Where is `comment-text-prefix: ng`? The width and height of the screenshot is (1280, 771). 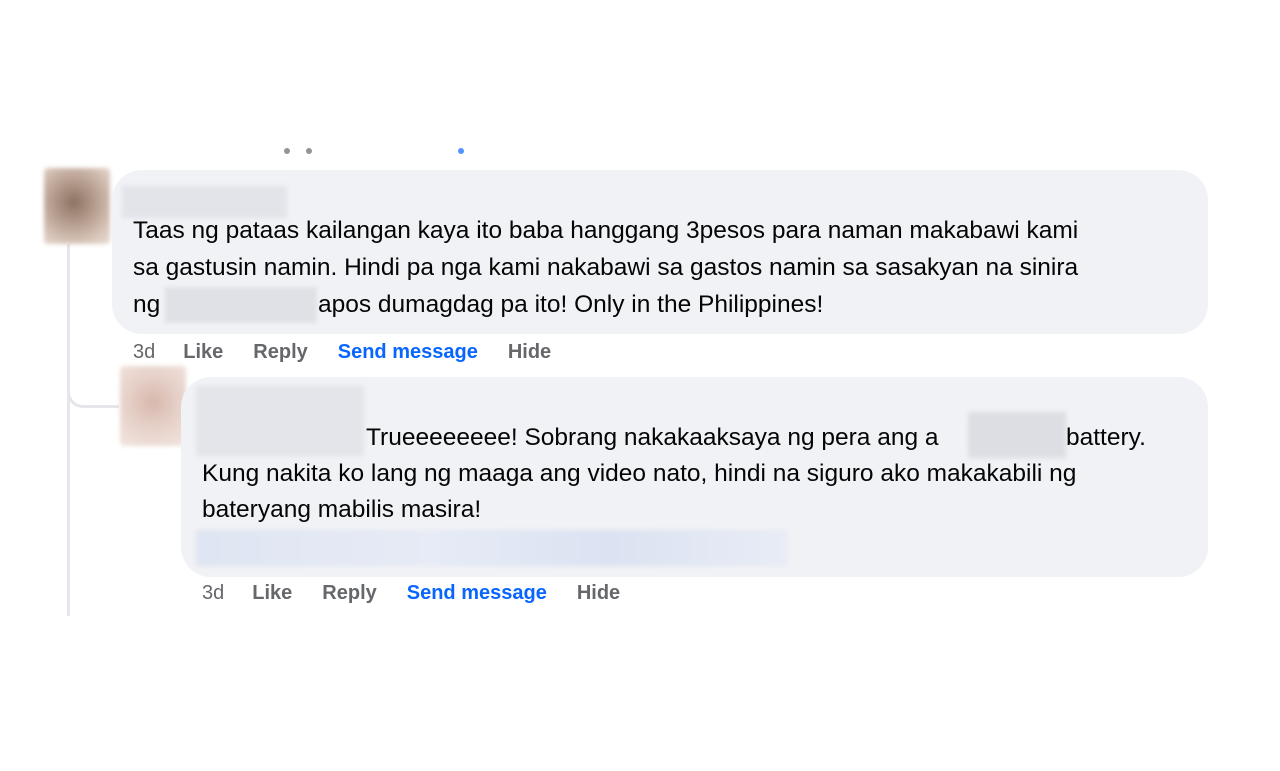 comment-text-prefix: ng is located at coordinates (147, 304).